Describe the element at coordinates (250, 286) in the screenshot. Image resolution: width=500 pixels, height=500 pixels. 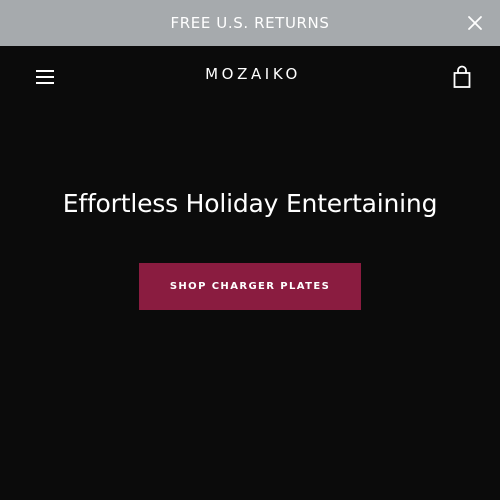
I see `shop-charger-plates-button: SHOP CHARGER PLATES` at that location.